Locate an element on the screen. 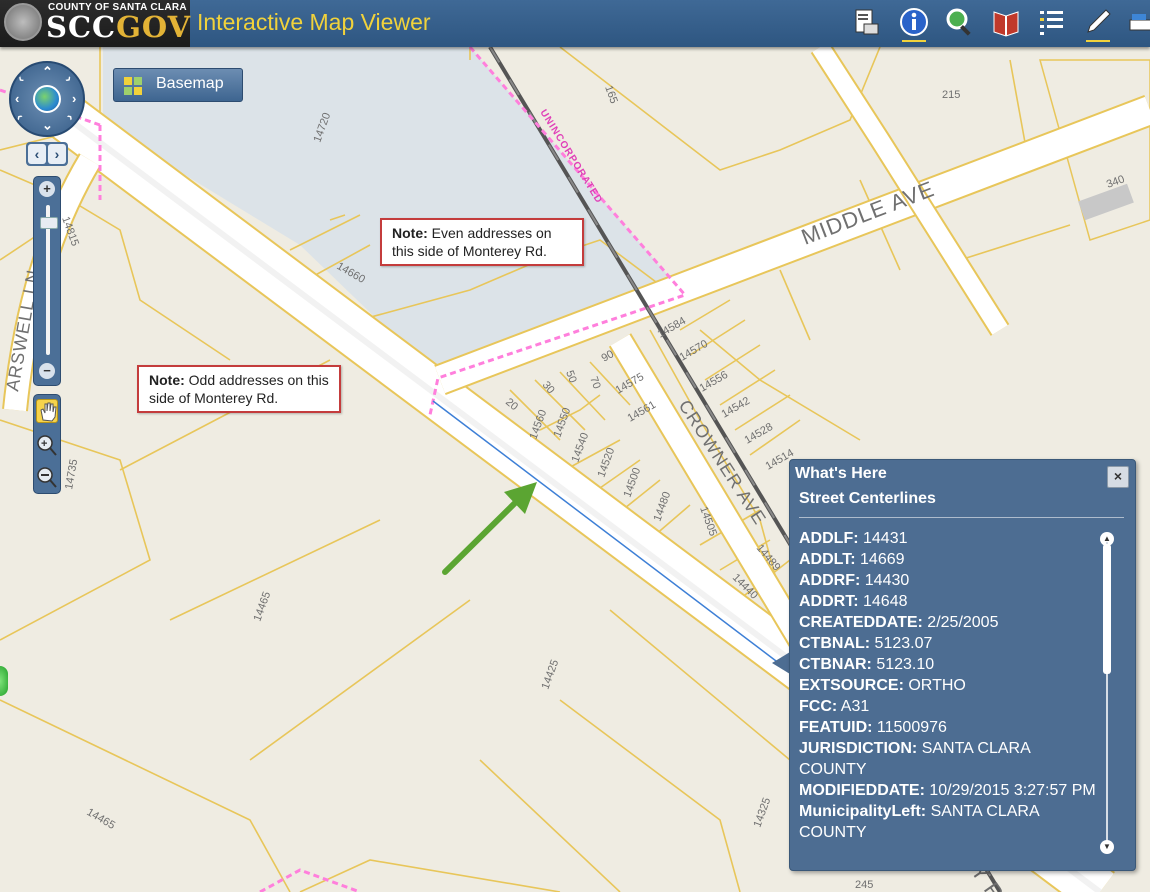 Image resolution: width=1150 pixels, height=892 pixels. attribute-key: ADDRF: is located at coordinates (830, 580).